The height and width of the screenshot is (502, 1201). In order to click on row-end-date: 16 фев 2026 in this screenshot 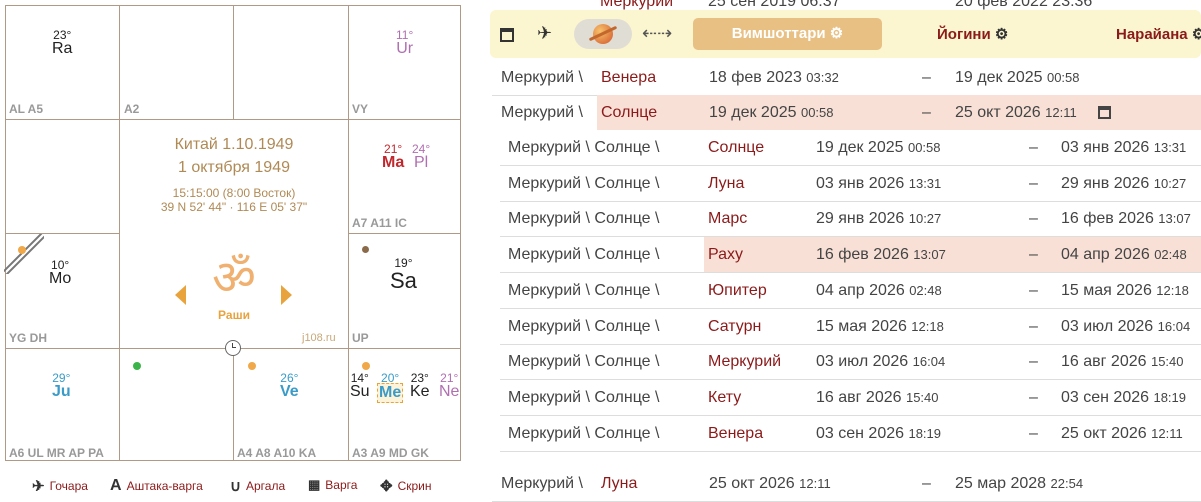, I will do `click(1107, 219)`.